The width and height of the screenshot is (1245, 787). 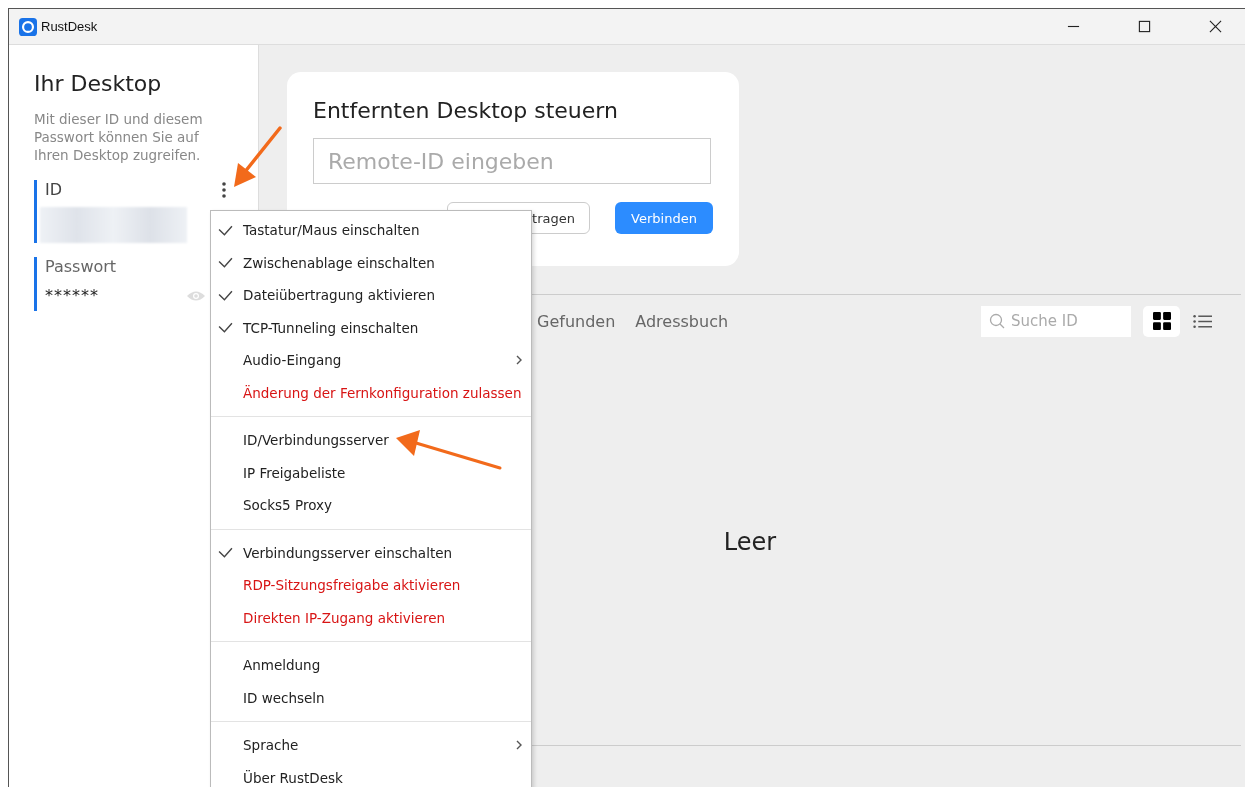 What do you see at coordinates (371, 262) in the screenshot?
I see `menu-item: Zwischenablage einschalten` at bounding box center [371, 262].